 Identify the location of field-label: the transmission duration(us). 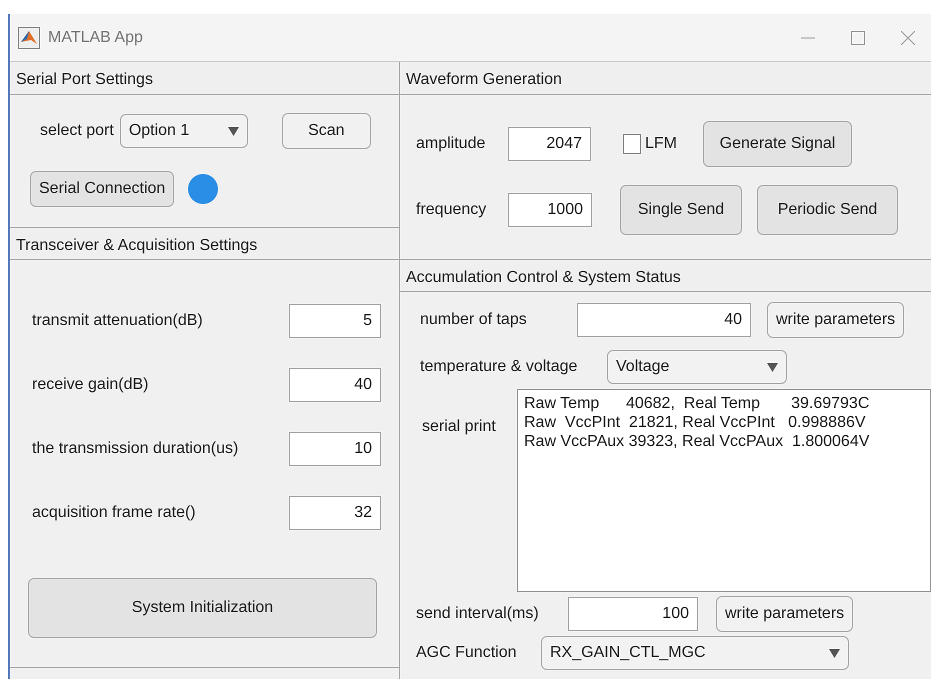
(135, 449).